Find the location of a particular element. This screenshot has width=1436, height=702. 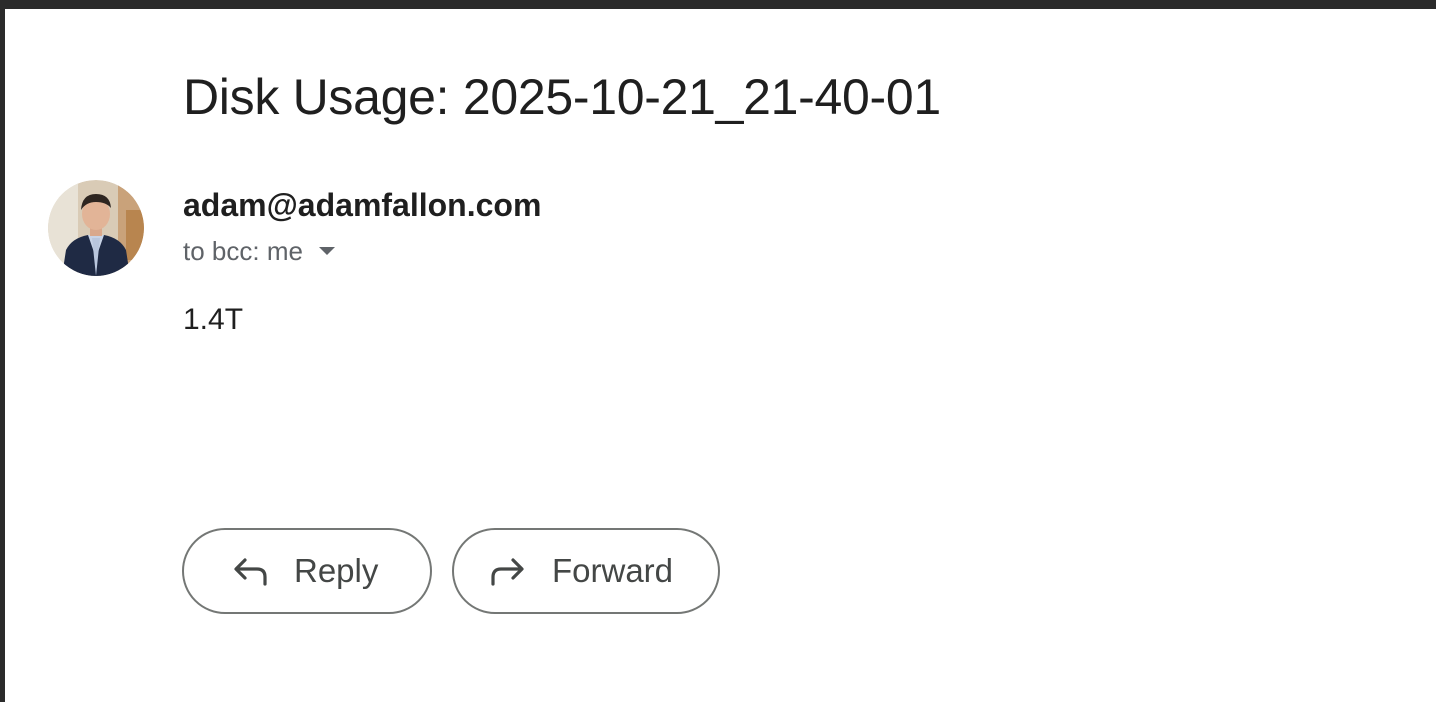

chevron-down-icon is located at coordinates (327, 251).